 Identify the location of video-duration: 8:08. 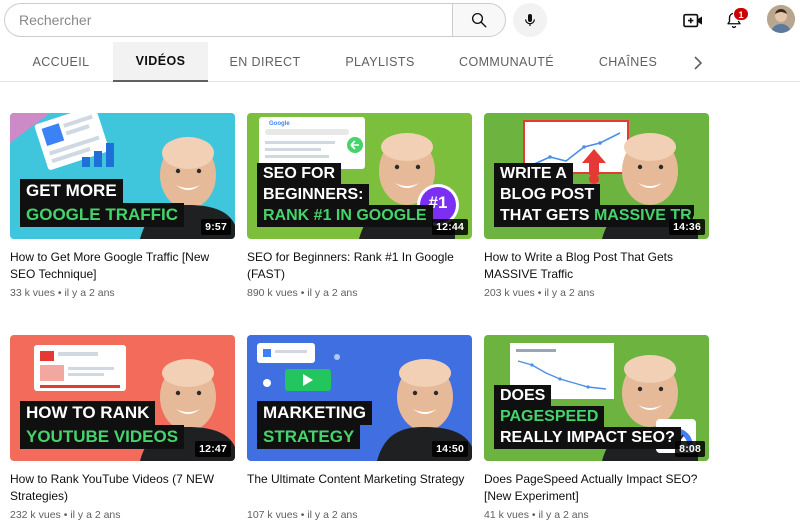
(690, 449).